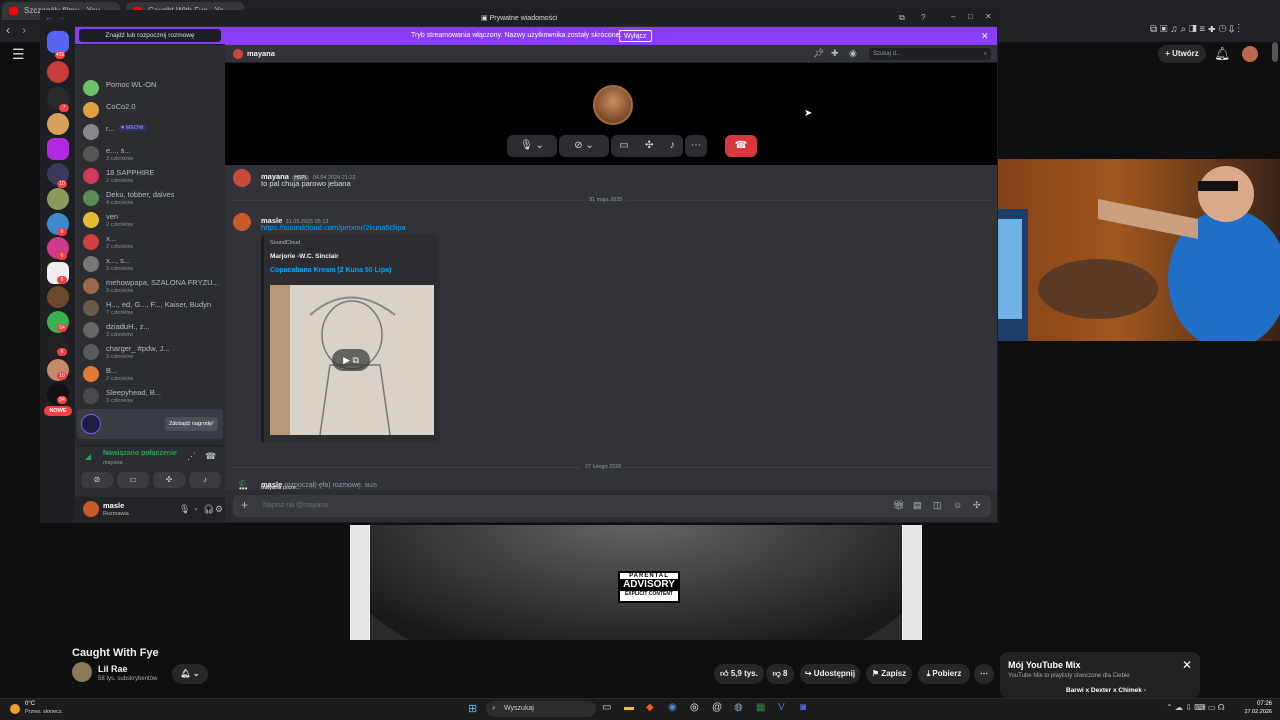 Image resolution: width=1280 pixels, height=720 pixels. What do you see at coordinates (18, 54) in the screenshot?
I see `menu-icon: ☰` at bounding box center [18, 54].